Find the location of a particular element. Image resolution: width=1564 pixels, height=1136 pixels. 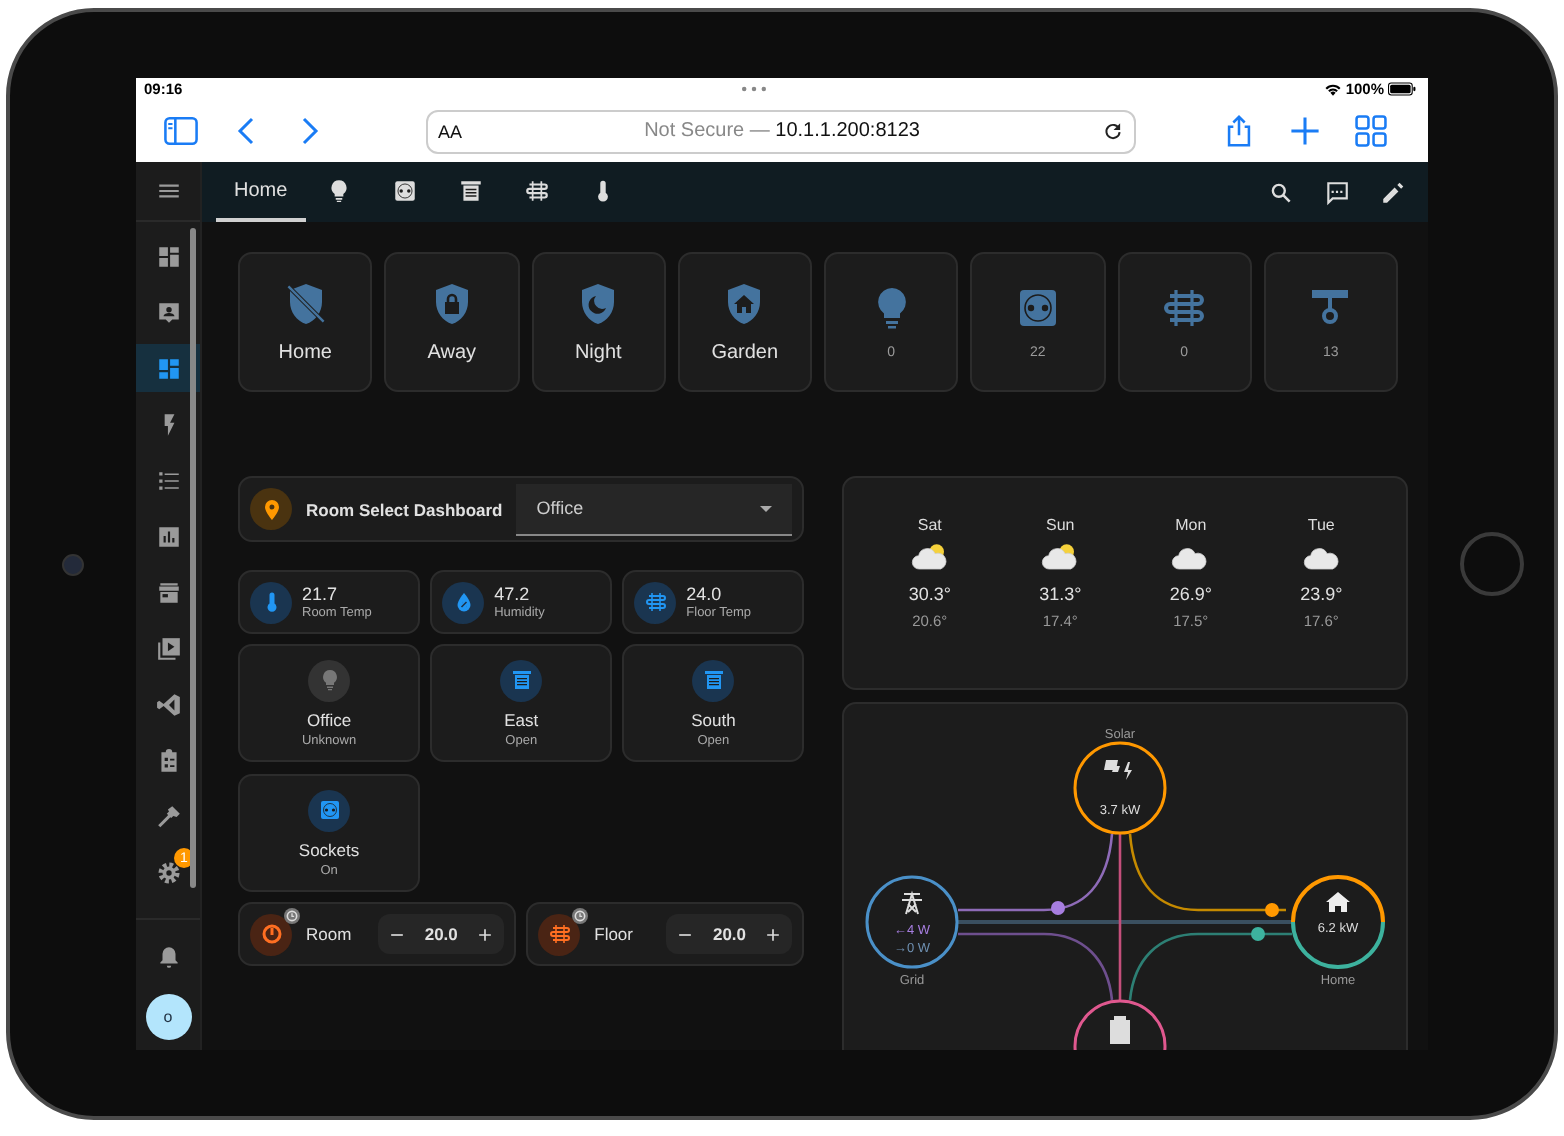

high-temperature: 23.9° is located at coordinates (1321, 594).